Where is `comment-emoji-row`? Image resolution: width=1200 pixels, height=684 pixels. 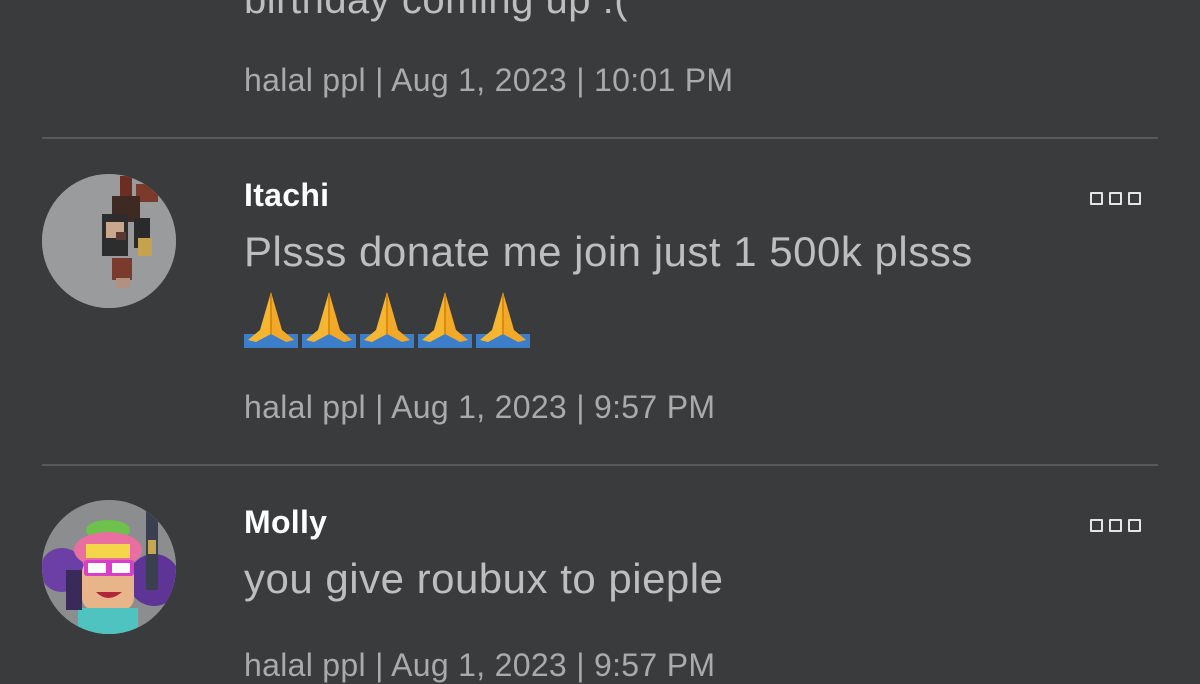 comment-emoji-row is located at coordinates (389, 319).